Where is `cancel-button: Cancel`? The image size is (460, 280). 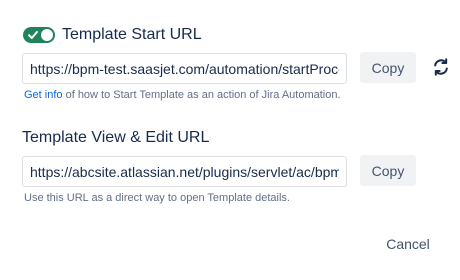
cancel-button: Cancel is located at coordinates (408, 244).